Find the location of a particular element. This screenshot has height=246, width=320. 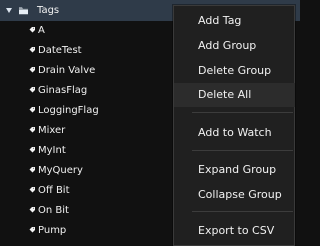

menu-item-delete-all: Delete All is located at coordinates (234, 95).